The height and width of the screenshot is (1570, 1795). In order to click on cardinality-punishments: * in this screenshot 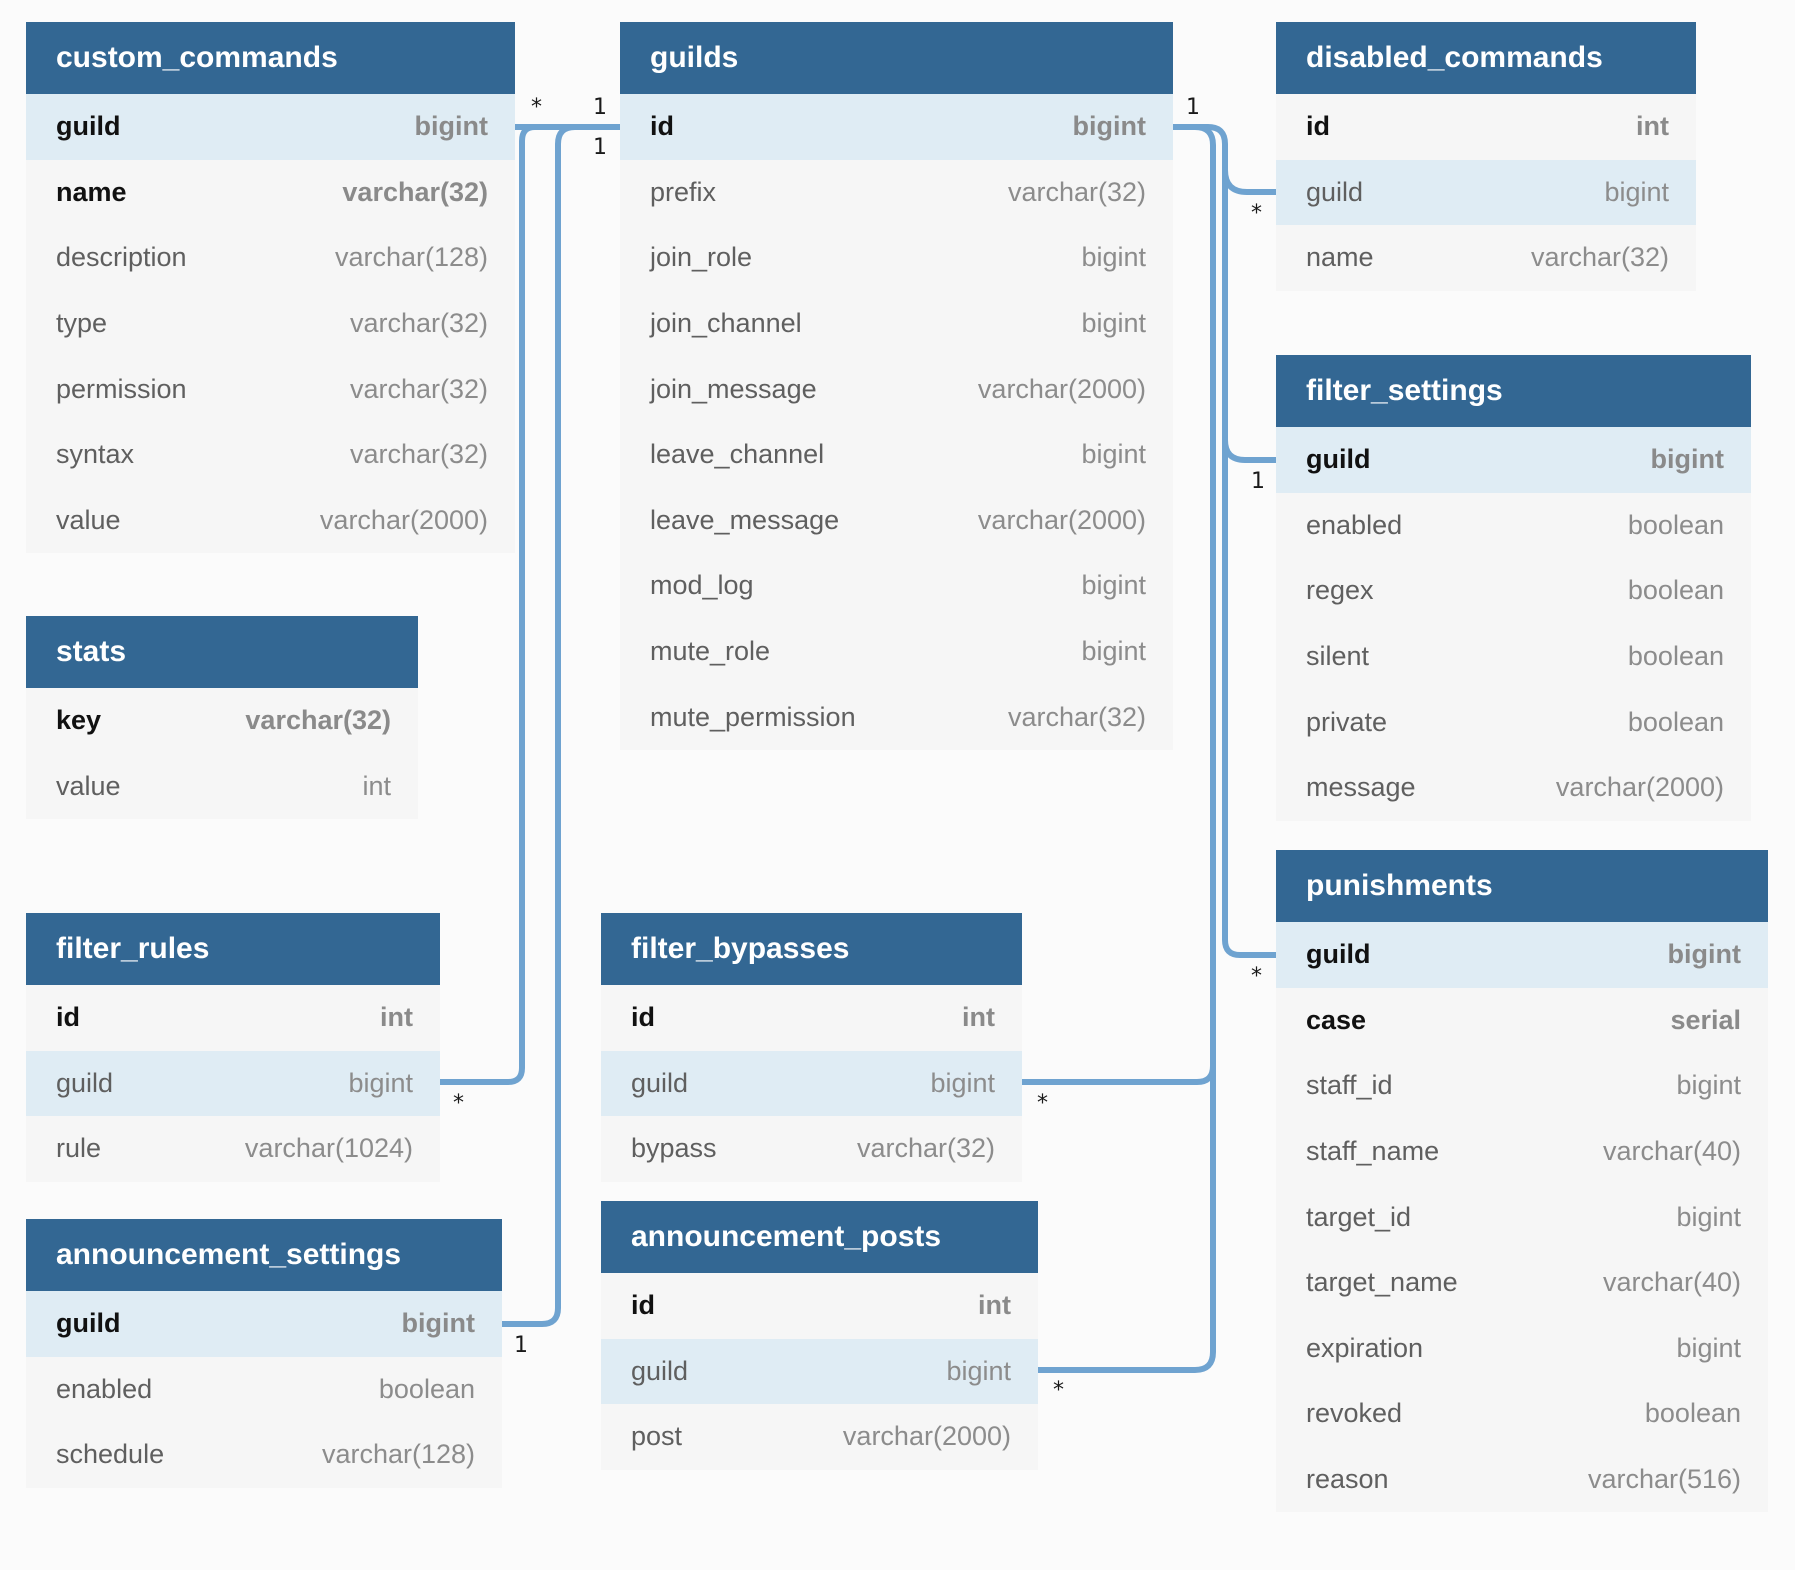, I will do `click(1256, 976)`.